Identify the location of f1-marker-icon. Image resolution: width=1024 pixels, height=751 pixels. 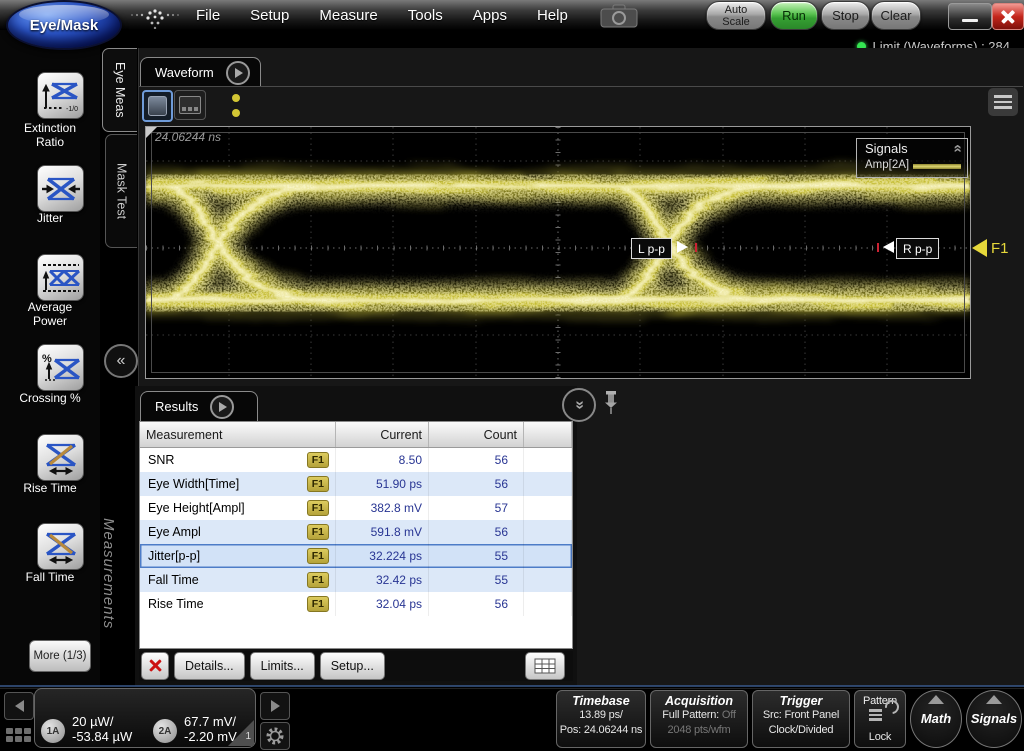
(979, 248).